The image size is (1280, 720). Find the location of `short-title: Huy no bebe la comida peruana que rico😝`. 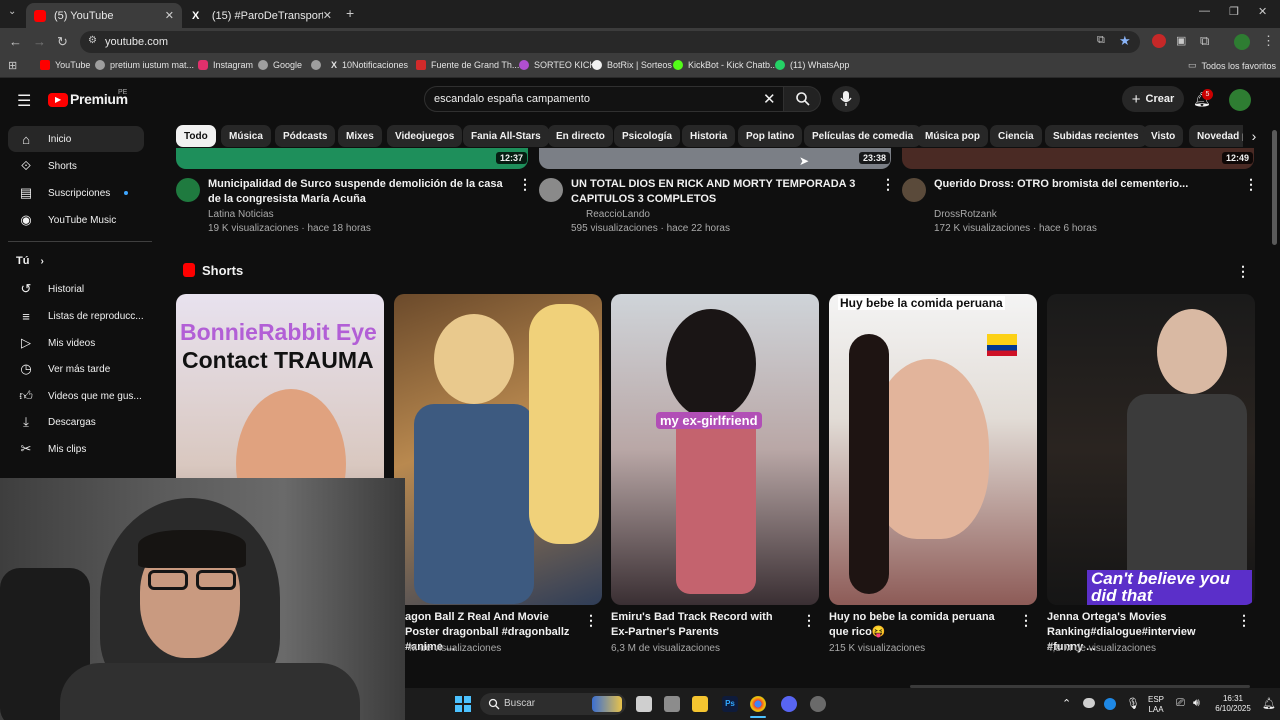

short-title: Huy no bebe la comida peruana que rico😝 is located at coordinates (919, 625).